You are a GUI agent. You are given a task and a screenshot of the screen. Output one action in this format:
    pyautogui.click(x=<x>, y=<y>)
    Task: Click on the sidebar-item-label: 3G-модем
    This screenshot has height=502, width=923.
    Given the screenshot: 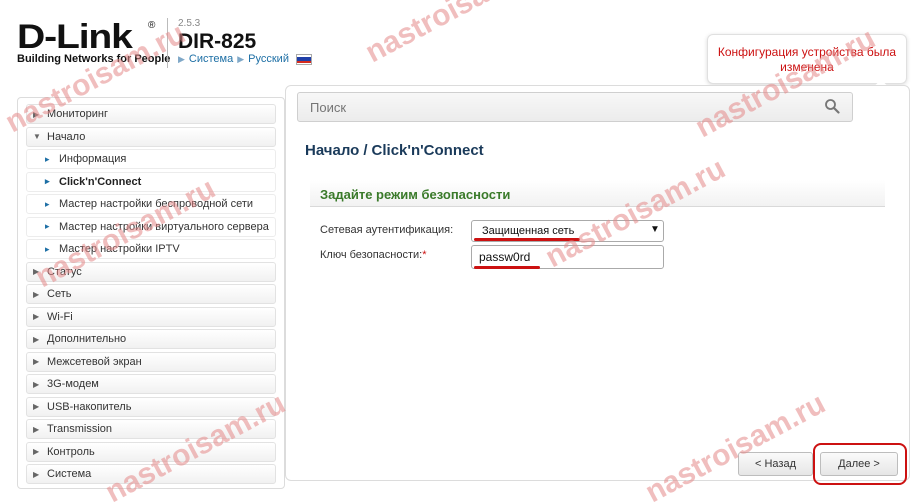 What is the action you would take?
    pyautogui.click(x=73, y=384)
    